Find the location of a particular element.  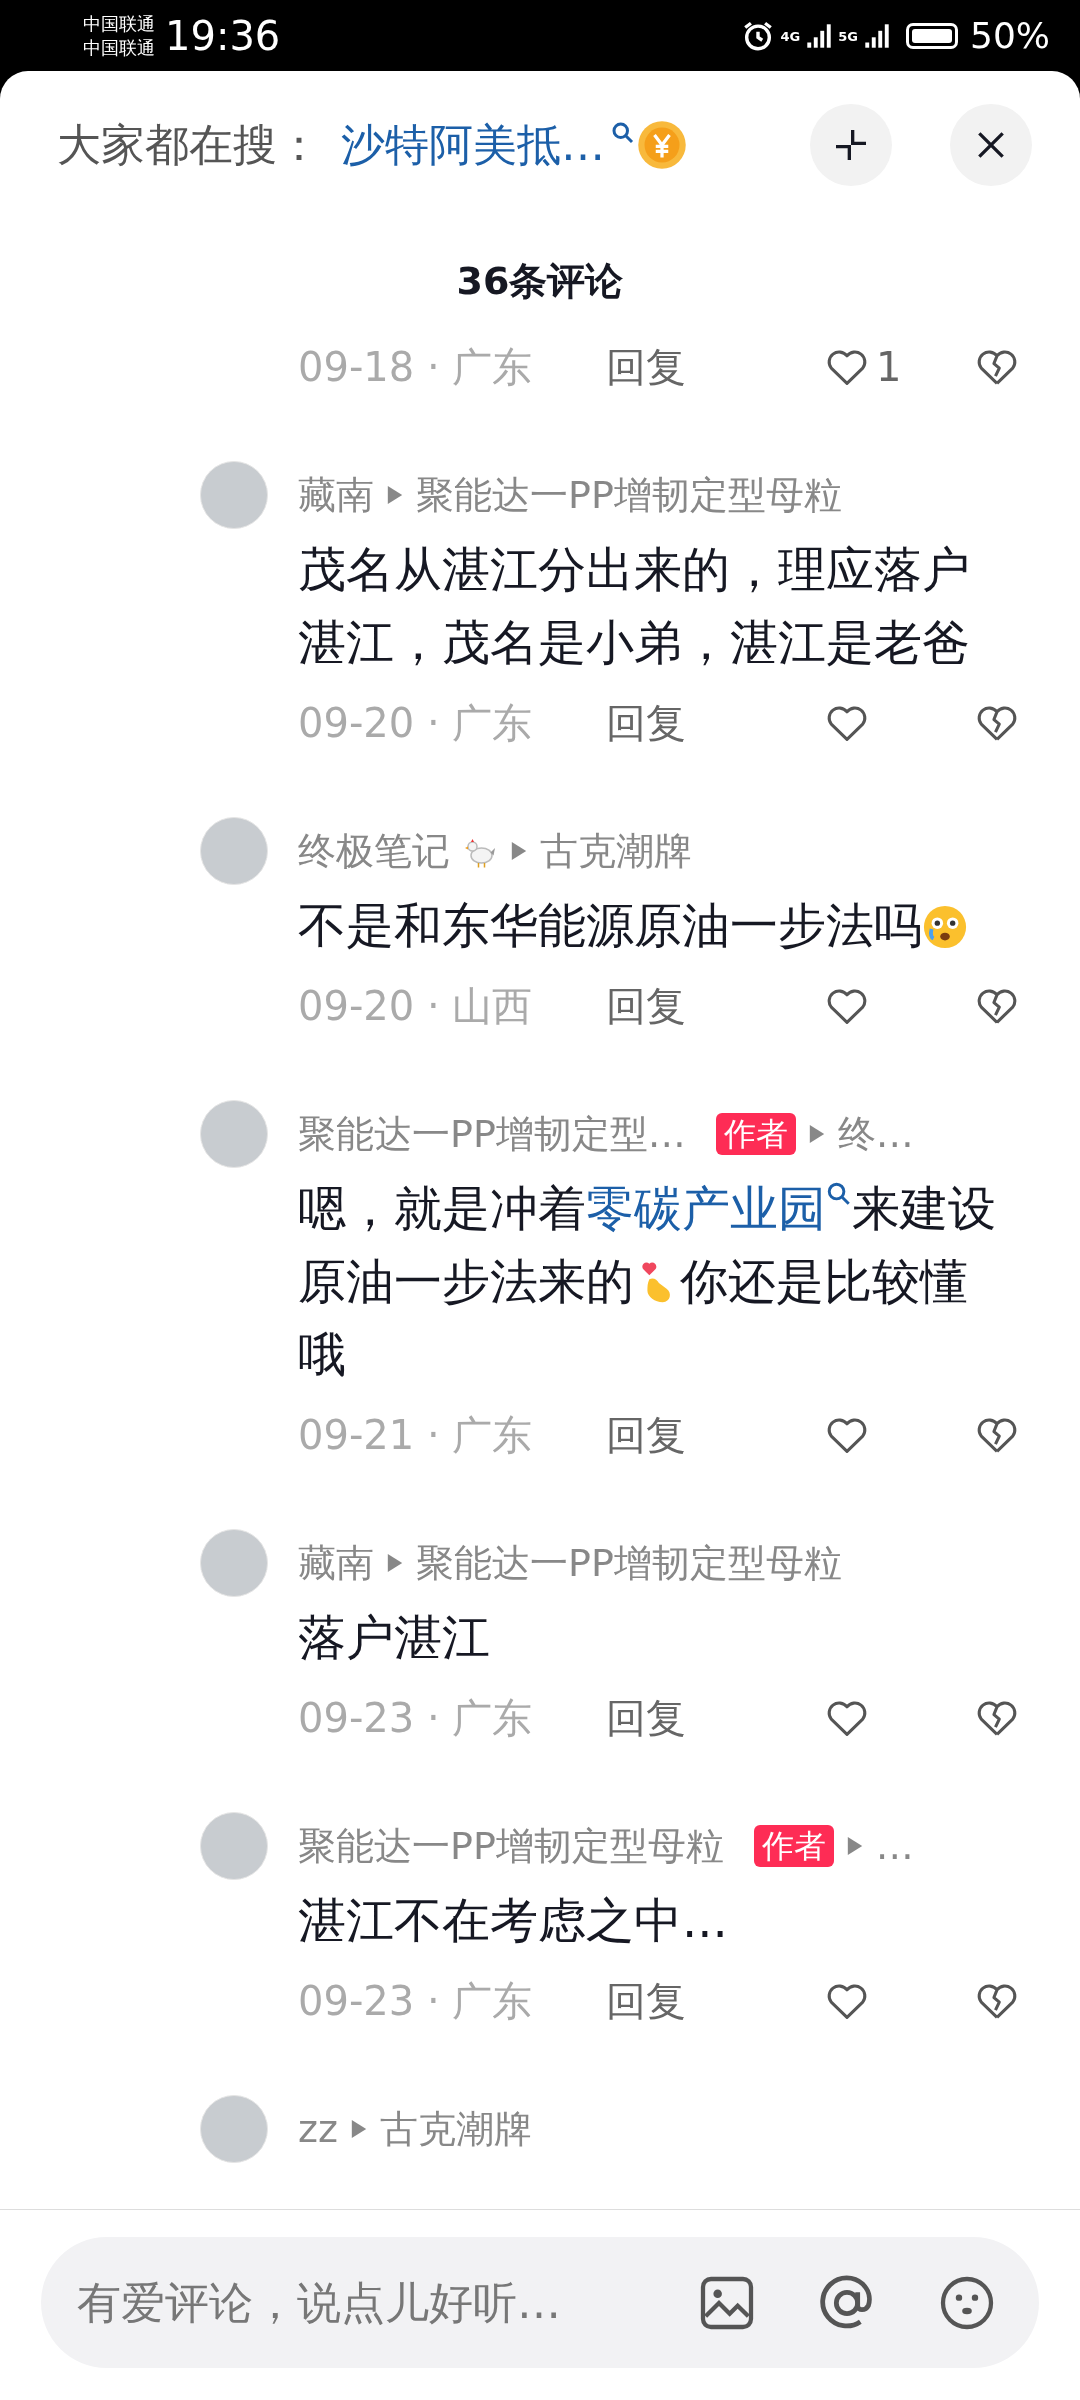

worried-face-icon is located at coordinates (945, 927).